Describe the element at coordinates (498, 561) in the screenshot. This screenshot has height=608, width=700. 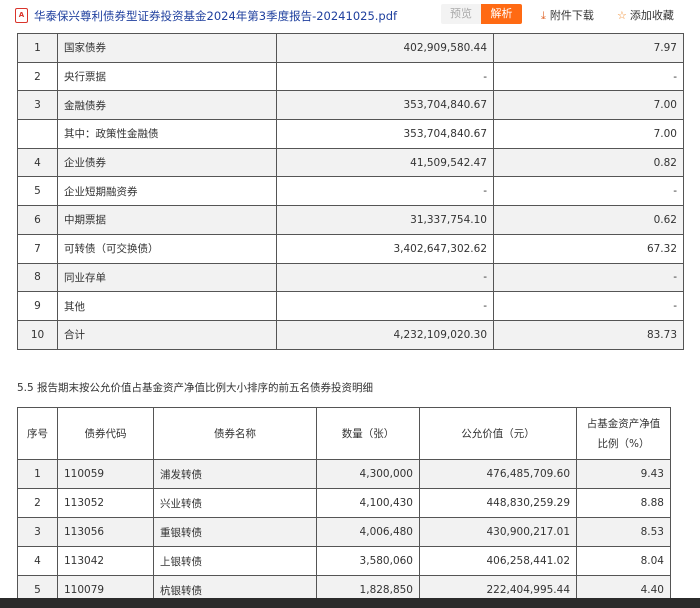
I see `table-cell: 406,258,441.02` at that location.